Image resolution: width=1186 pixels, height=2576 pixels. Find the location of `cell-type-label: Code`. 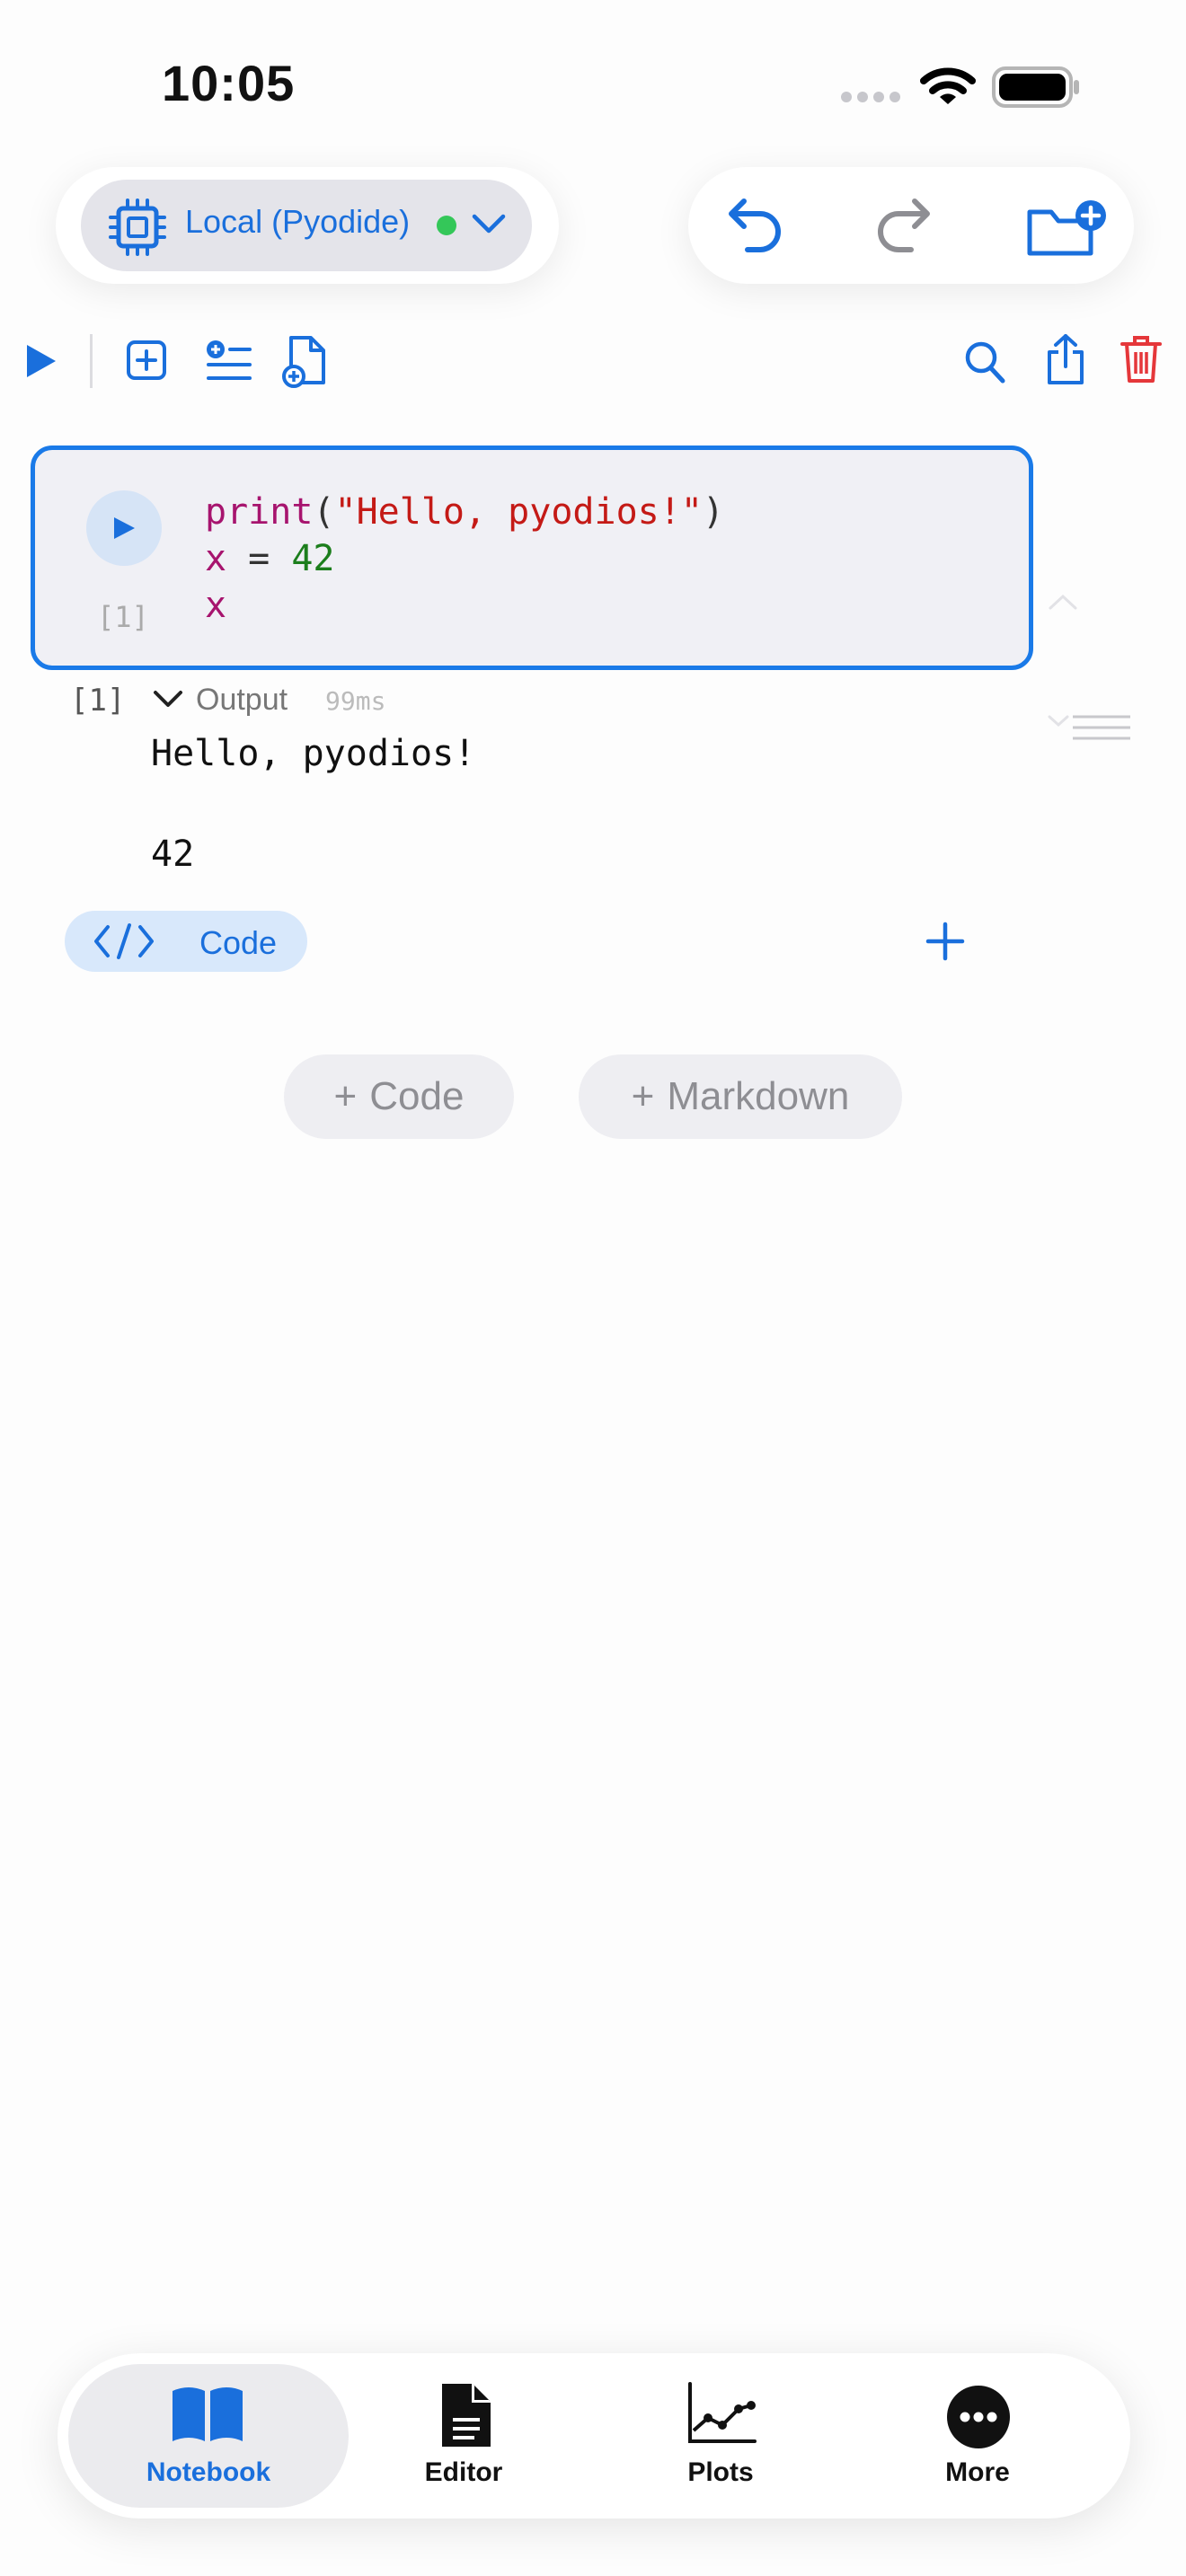

cell-type-label: Code is located at coordinates (238, 942).